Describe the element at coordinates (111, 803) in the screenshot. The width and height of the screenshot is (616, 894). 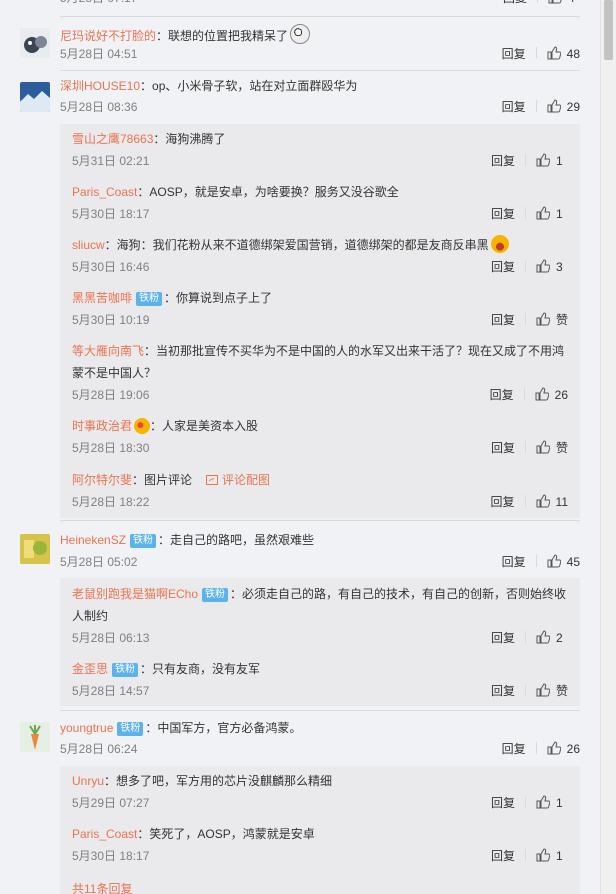
I see `reply-timestamp: 5月29日 07:27` at that location.